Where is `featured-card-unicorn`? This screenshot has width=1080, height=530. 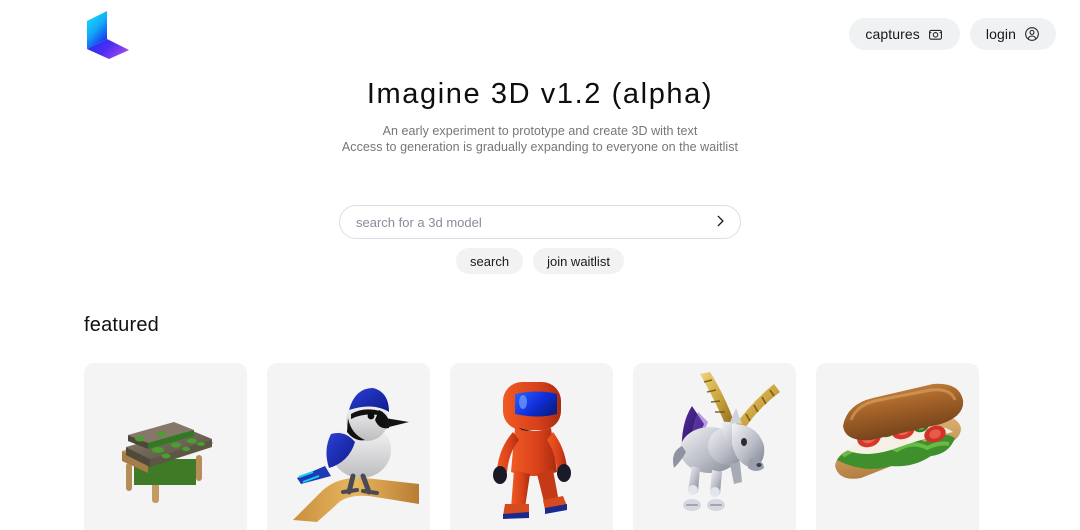 featured-card-unicorn is located at coordinates (714, 446).